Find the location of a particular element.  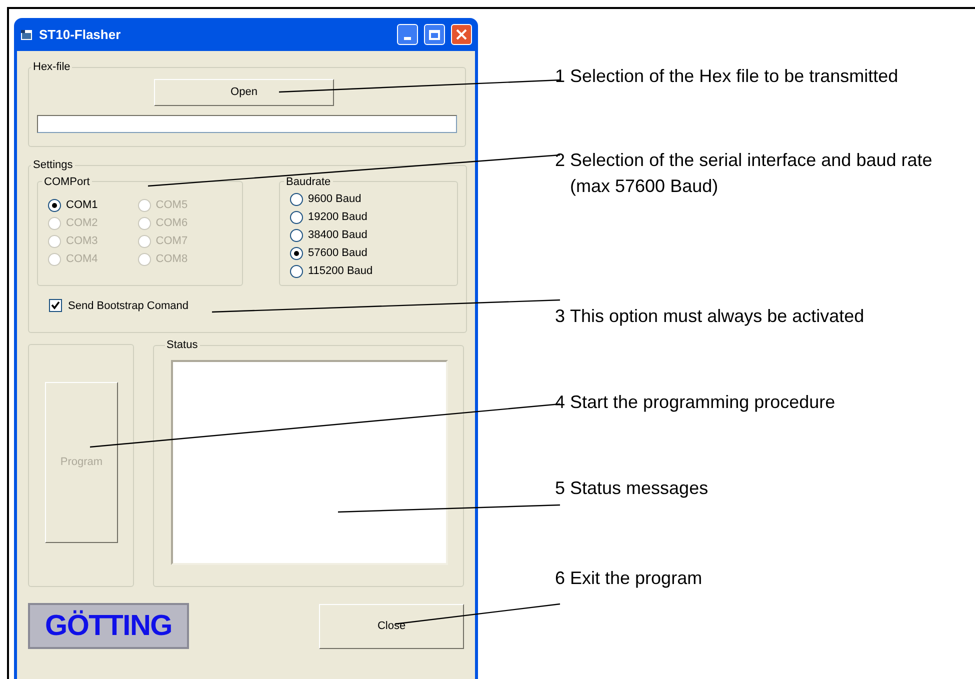

radio-label: COM4 is located at coordinates (82, 259).